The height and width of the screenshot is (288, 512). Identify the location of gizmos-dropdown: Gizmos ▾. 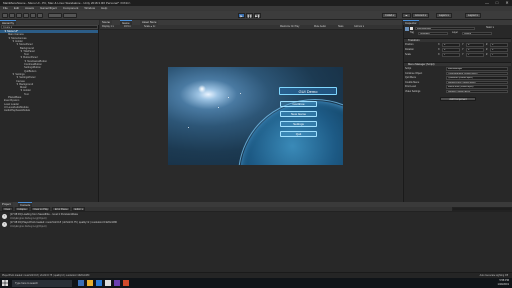
(359, 26).